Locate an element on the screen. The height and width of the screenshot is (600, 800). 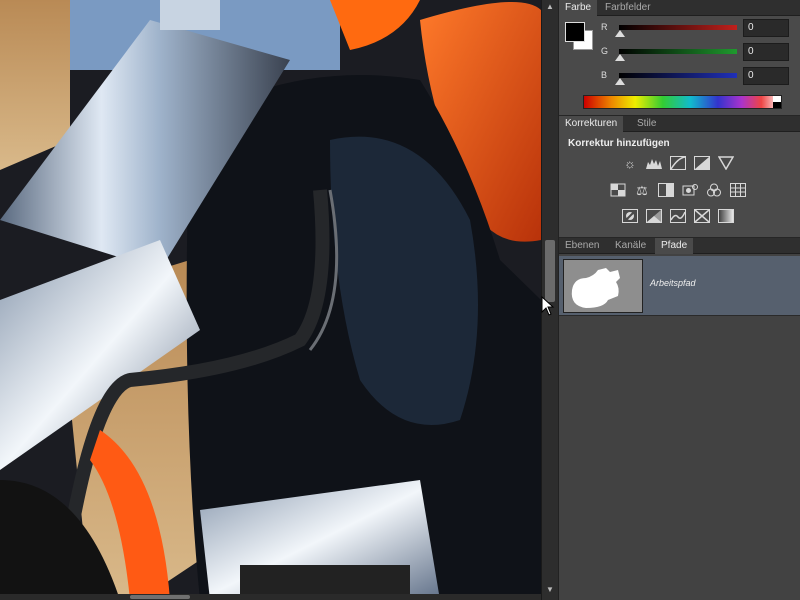
path-item-arbeitspfad: Arbeitspfad is located at coordinates (679, 286).